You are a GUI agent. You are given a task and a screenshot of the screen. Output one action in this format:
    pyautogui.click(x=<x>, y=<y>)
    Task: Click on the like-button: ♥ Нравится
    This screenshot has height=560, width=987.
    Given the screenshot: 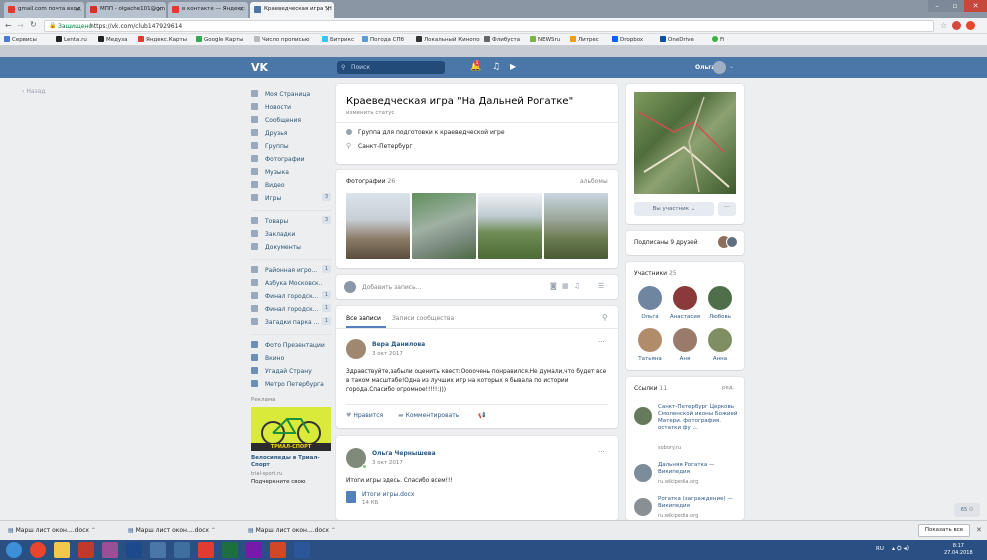 What is the action you would take?
    pyautogui.click(x=364, y=415)
    